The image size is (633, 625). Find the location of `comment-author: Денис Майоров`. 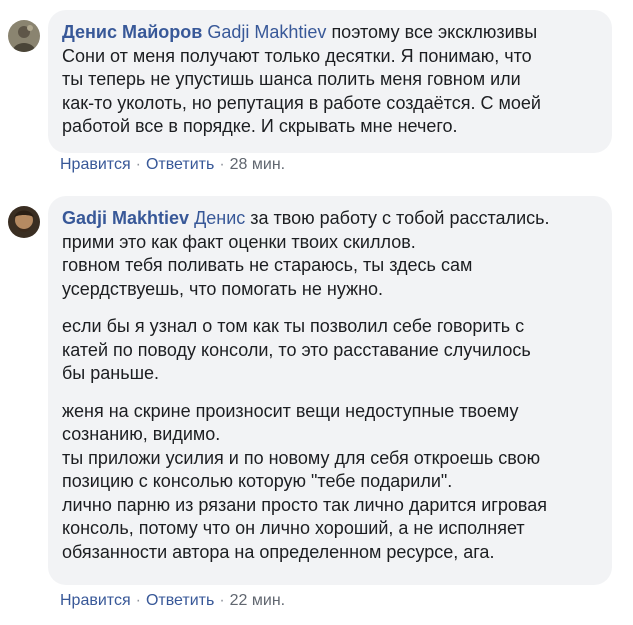

comment-author: Денис Майоров is located at coordinates (132, 32).